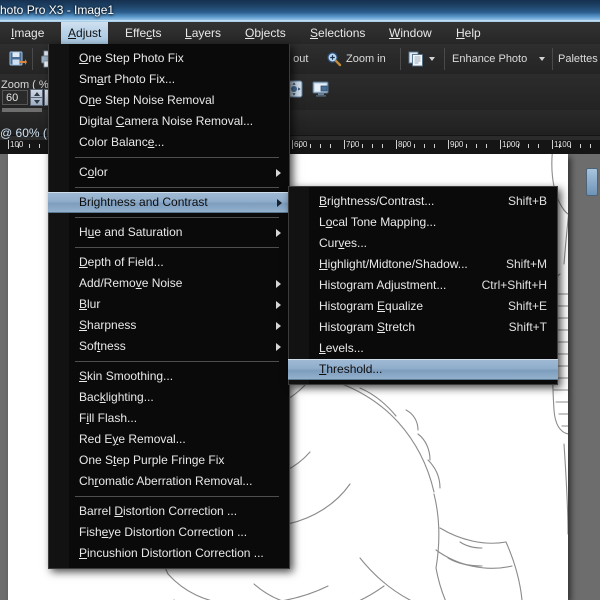  What do you see at coordinates (366, 59) in the screenshot?
I see `zoom-in-label: Zoom in` at bounding box center [366, 59].